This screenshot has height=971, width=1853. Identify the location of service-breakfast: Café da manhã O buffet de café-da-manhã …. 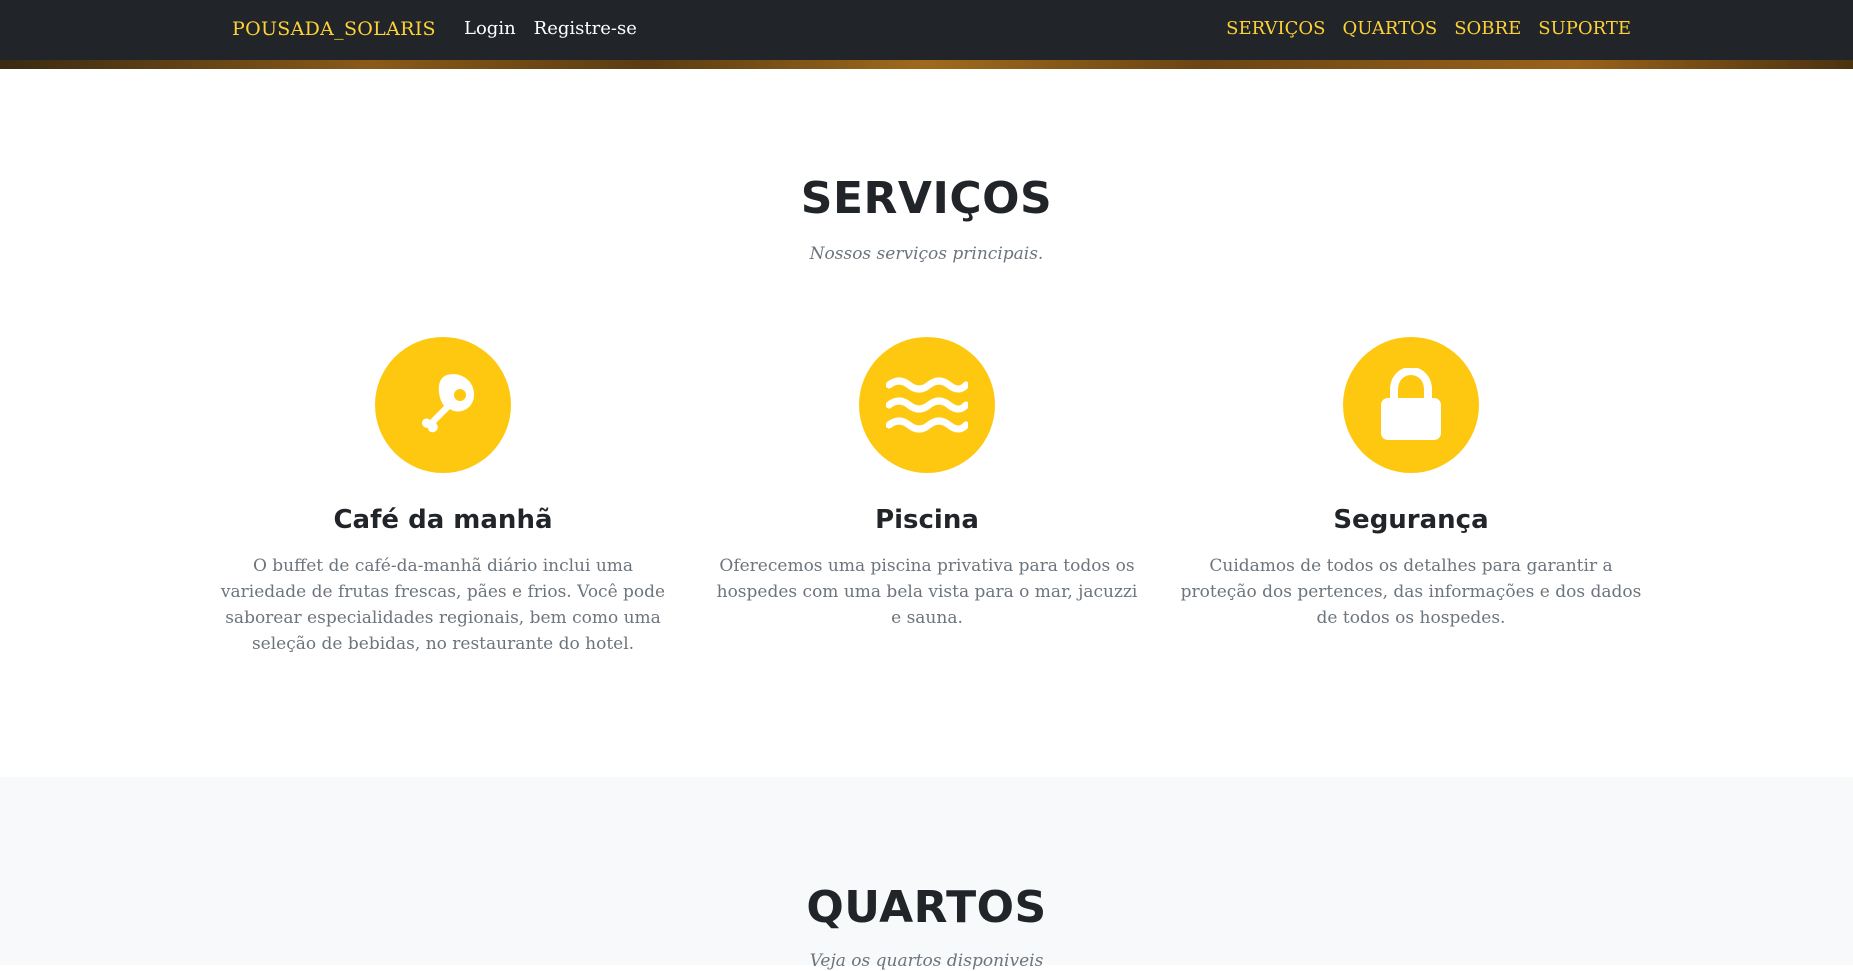
(443, 497).